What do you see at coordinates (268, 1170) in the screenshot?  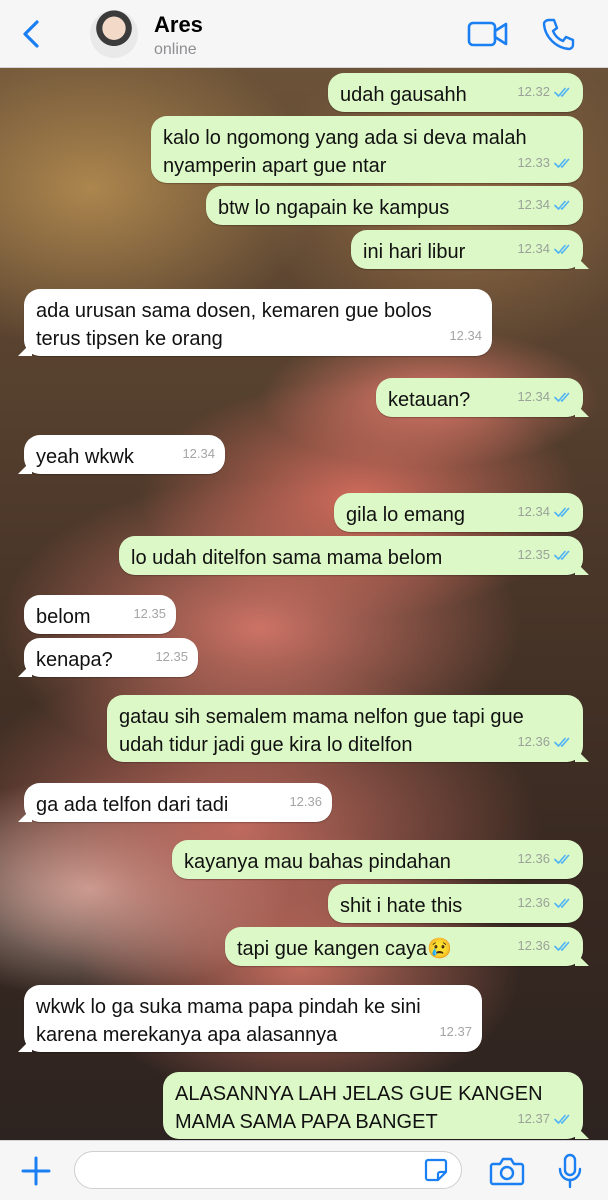 I see `message-input` at bounding box center [268, 1170].